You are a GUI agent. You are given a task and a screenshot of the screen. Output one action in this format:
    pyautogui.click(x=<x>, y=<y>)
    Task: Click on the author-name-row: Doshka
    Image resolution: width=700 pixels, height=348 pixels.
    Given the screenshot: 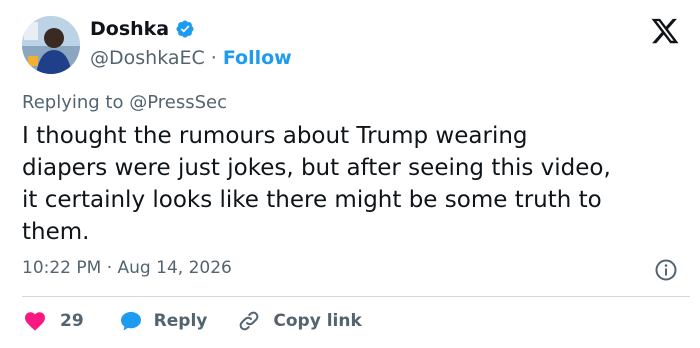 What is the action you would take?
    pyautogui.click(x=142, y=29)
    